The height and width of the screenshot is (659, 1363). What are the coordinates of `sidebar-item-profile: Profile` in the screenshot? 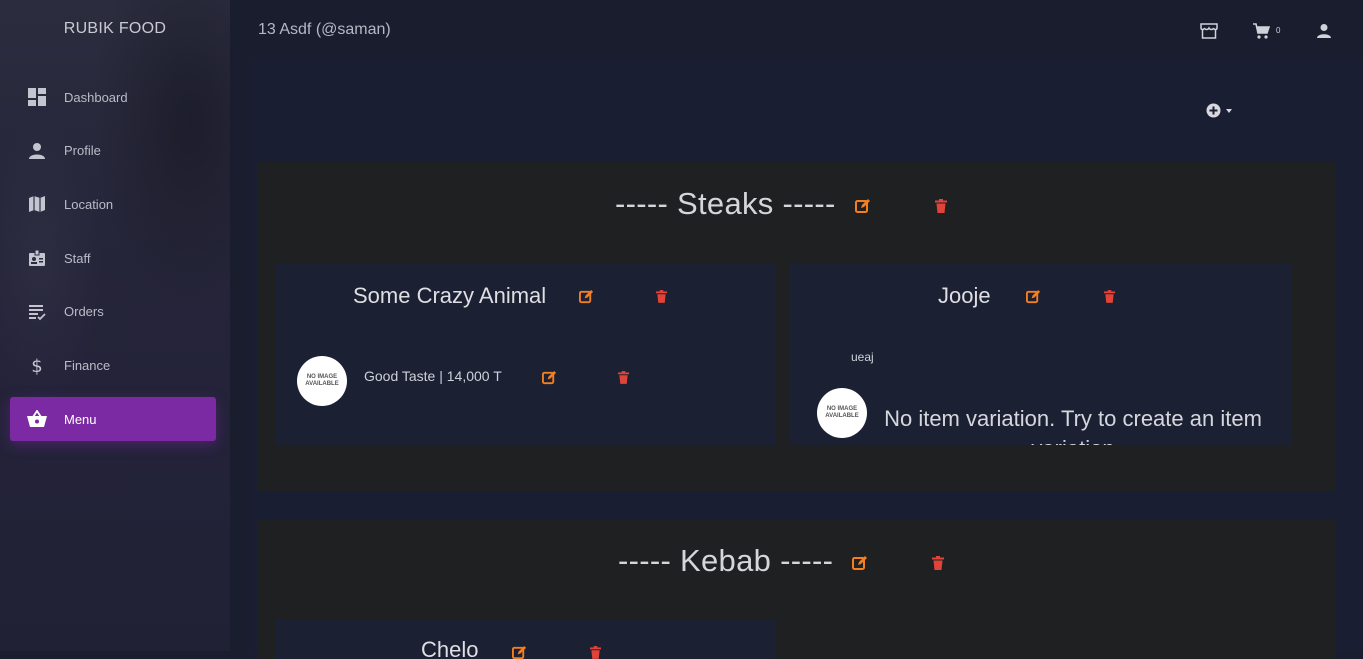 It's located at (113, 151).